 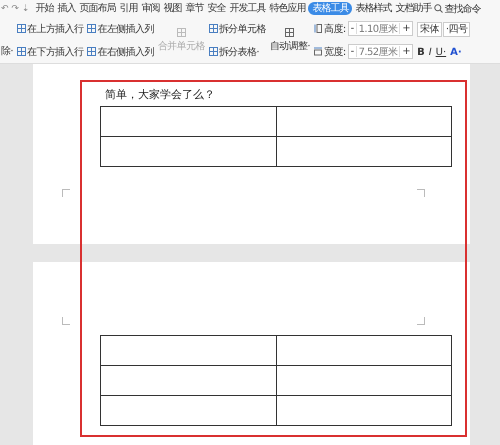 I want to click on menu-tab: 表格样式, so click(x=373, y=8).